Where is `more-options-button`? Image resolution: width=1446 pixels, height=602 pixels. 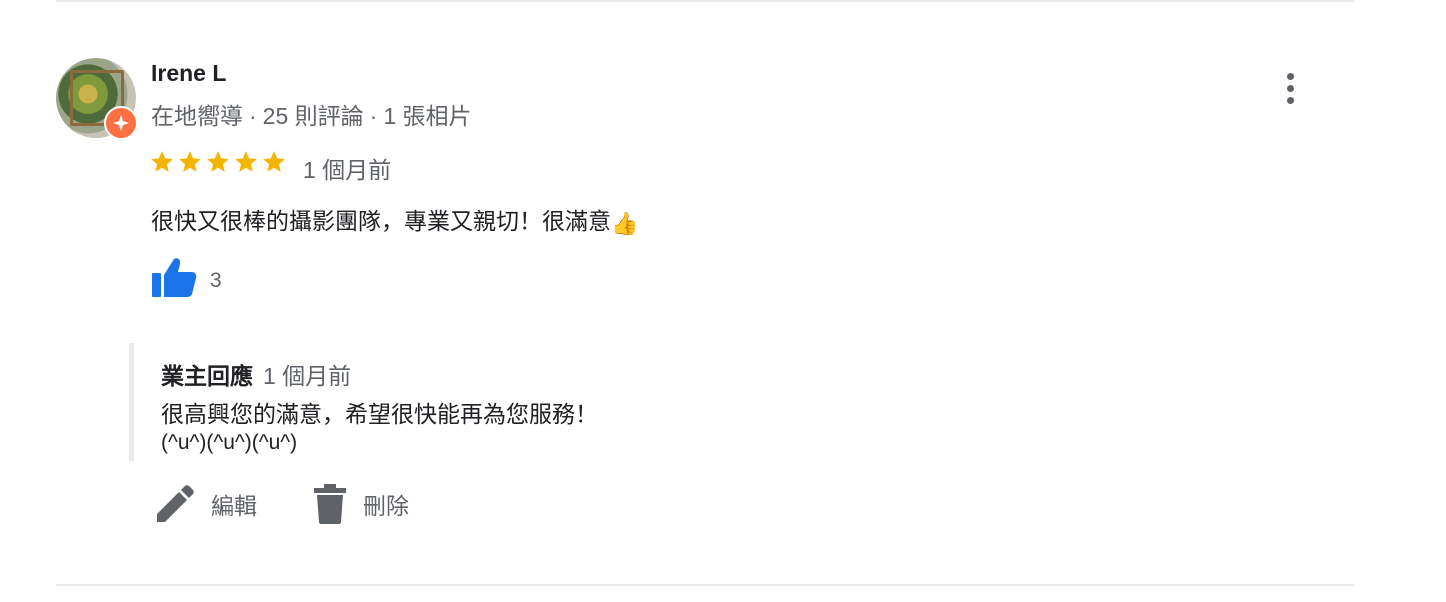
more-options-button is located at coordinates (1290, 88).